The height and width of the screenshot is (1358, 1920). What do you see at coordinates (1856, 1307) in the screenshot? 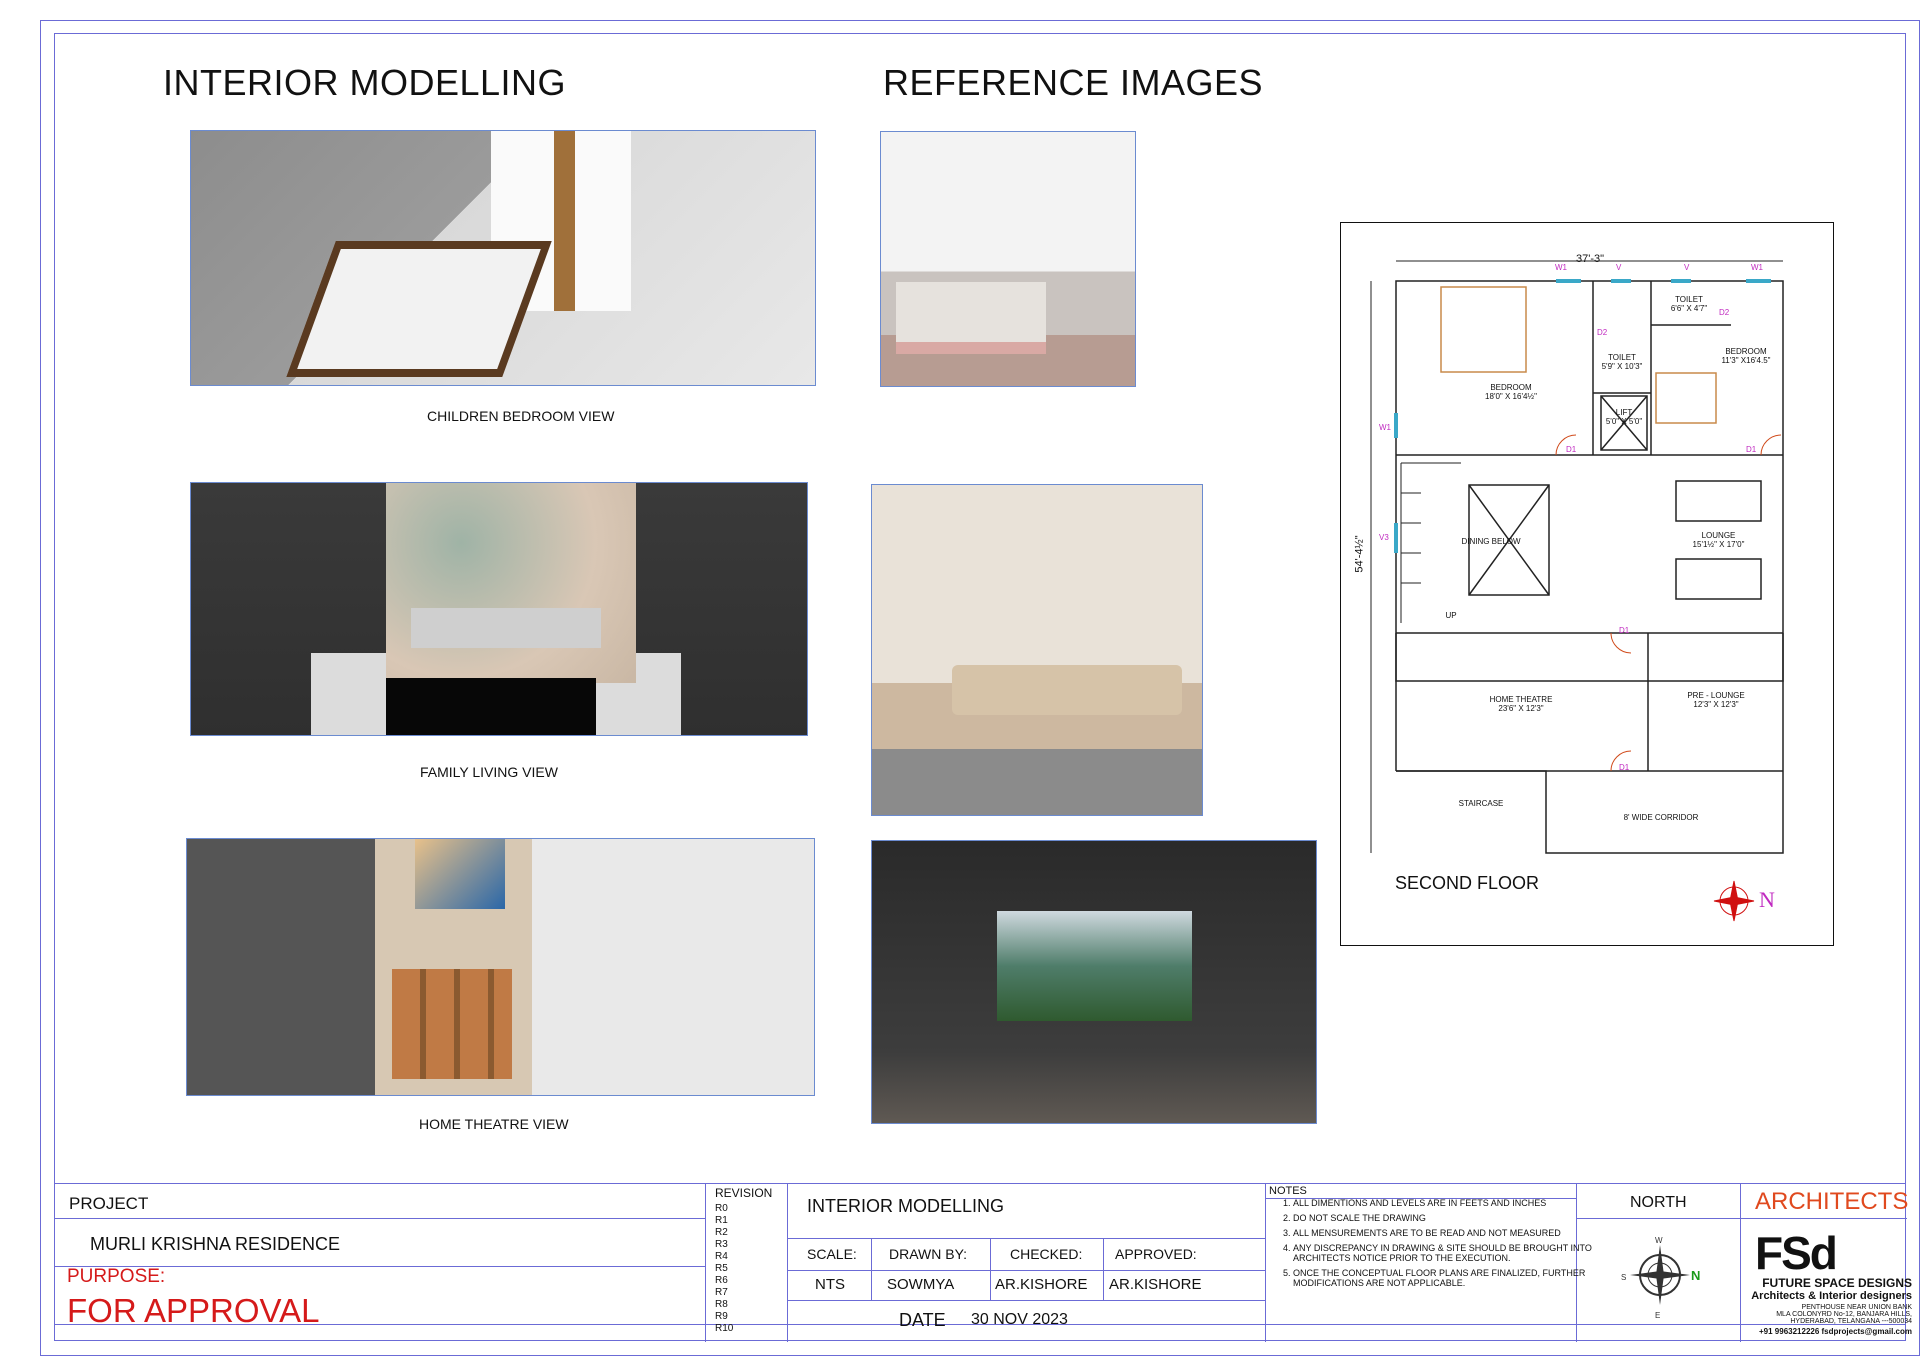
I see `firm-address-1: PENTHOUSE NEAR UNION BANK` at bounding box center [1856, 1307].